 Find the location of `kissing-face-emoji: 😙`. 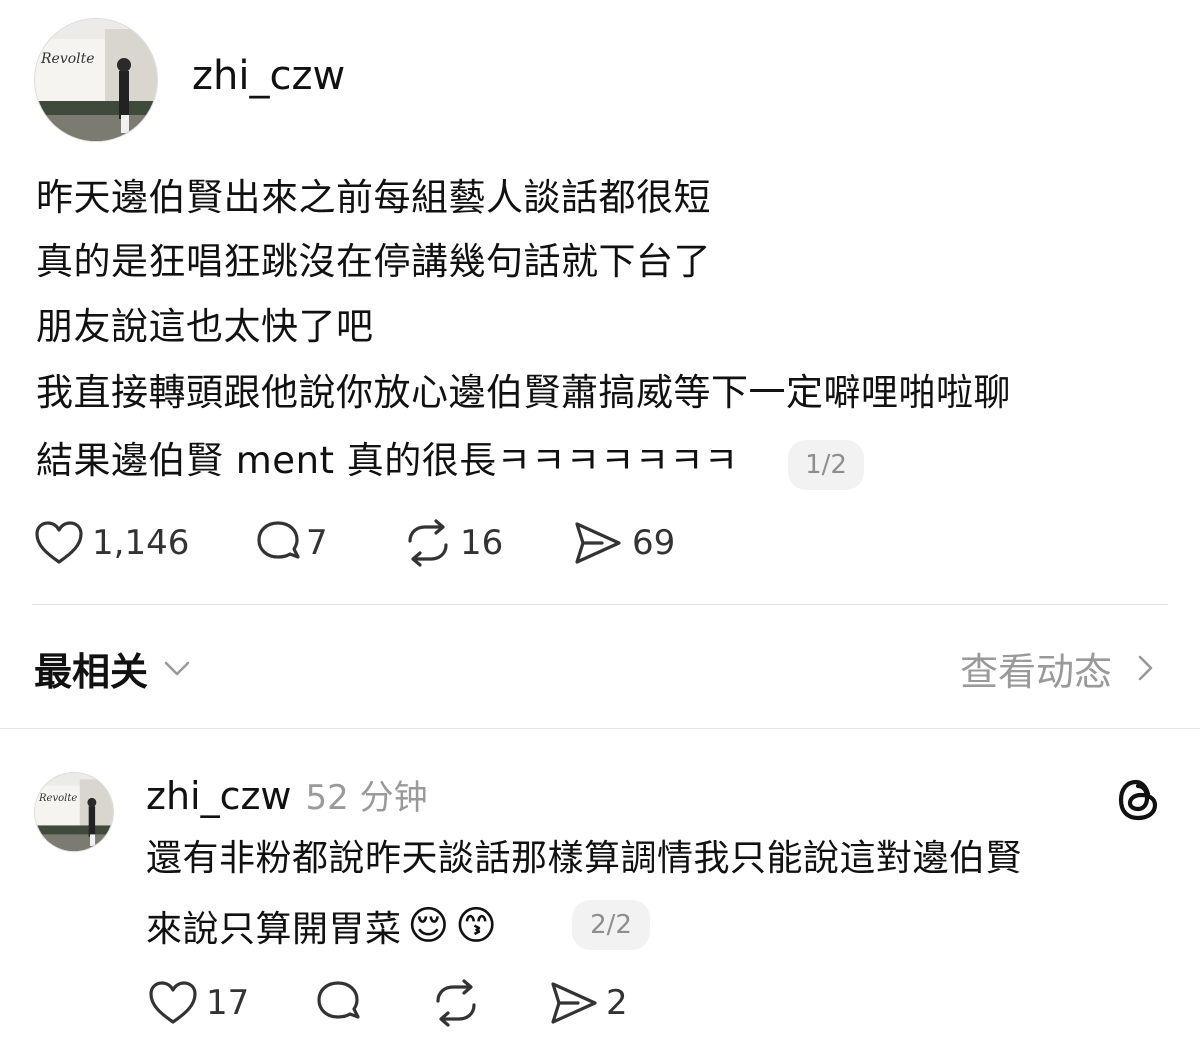

kissing-face-emoji: 😙 is located at coordinates (476, 926).